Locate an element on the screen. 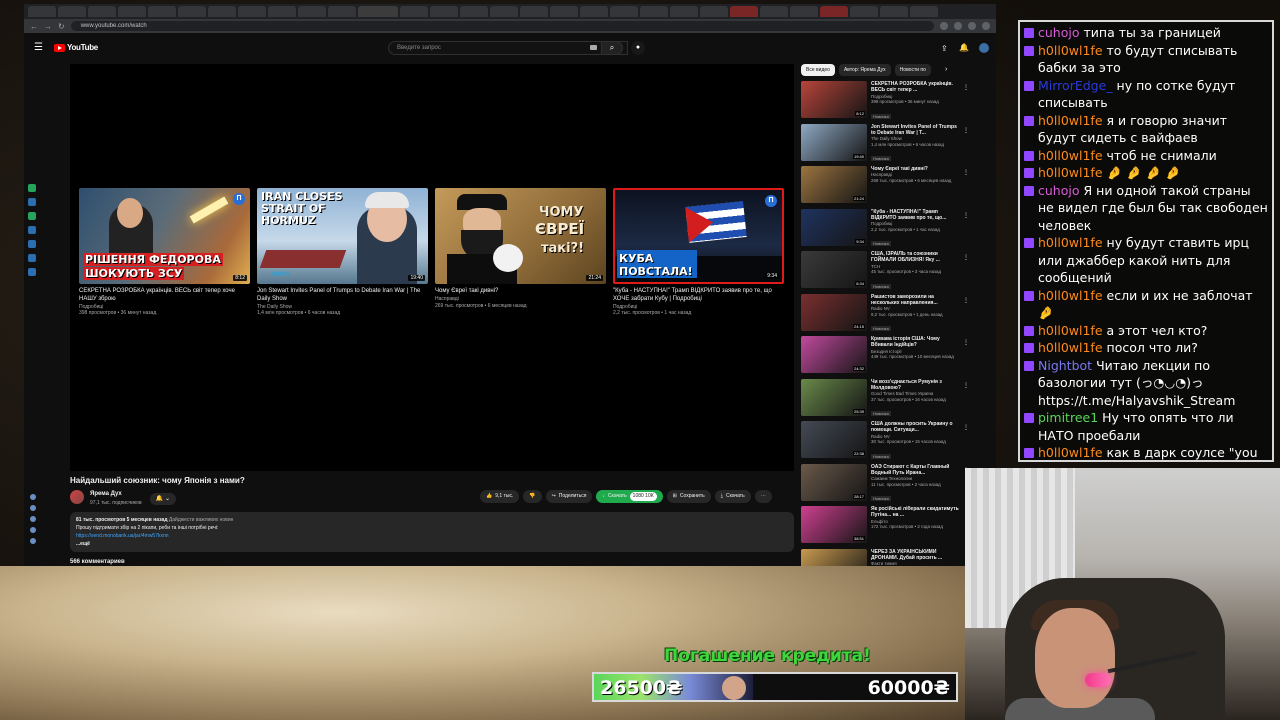  telegram-icon is located at coordinates (32, 230).